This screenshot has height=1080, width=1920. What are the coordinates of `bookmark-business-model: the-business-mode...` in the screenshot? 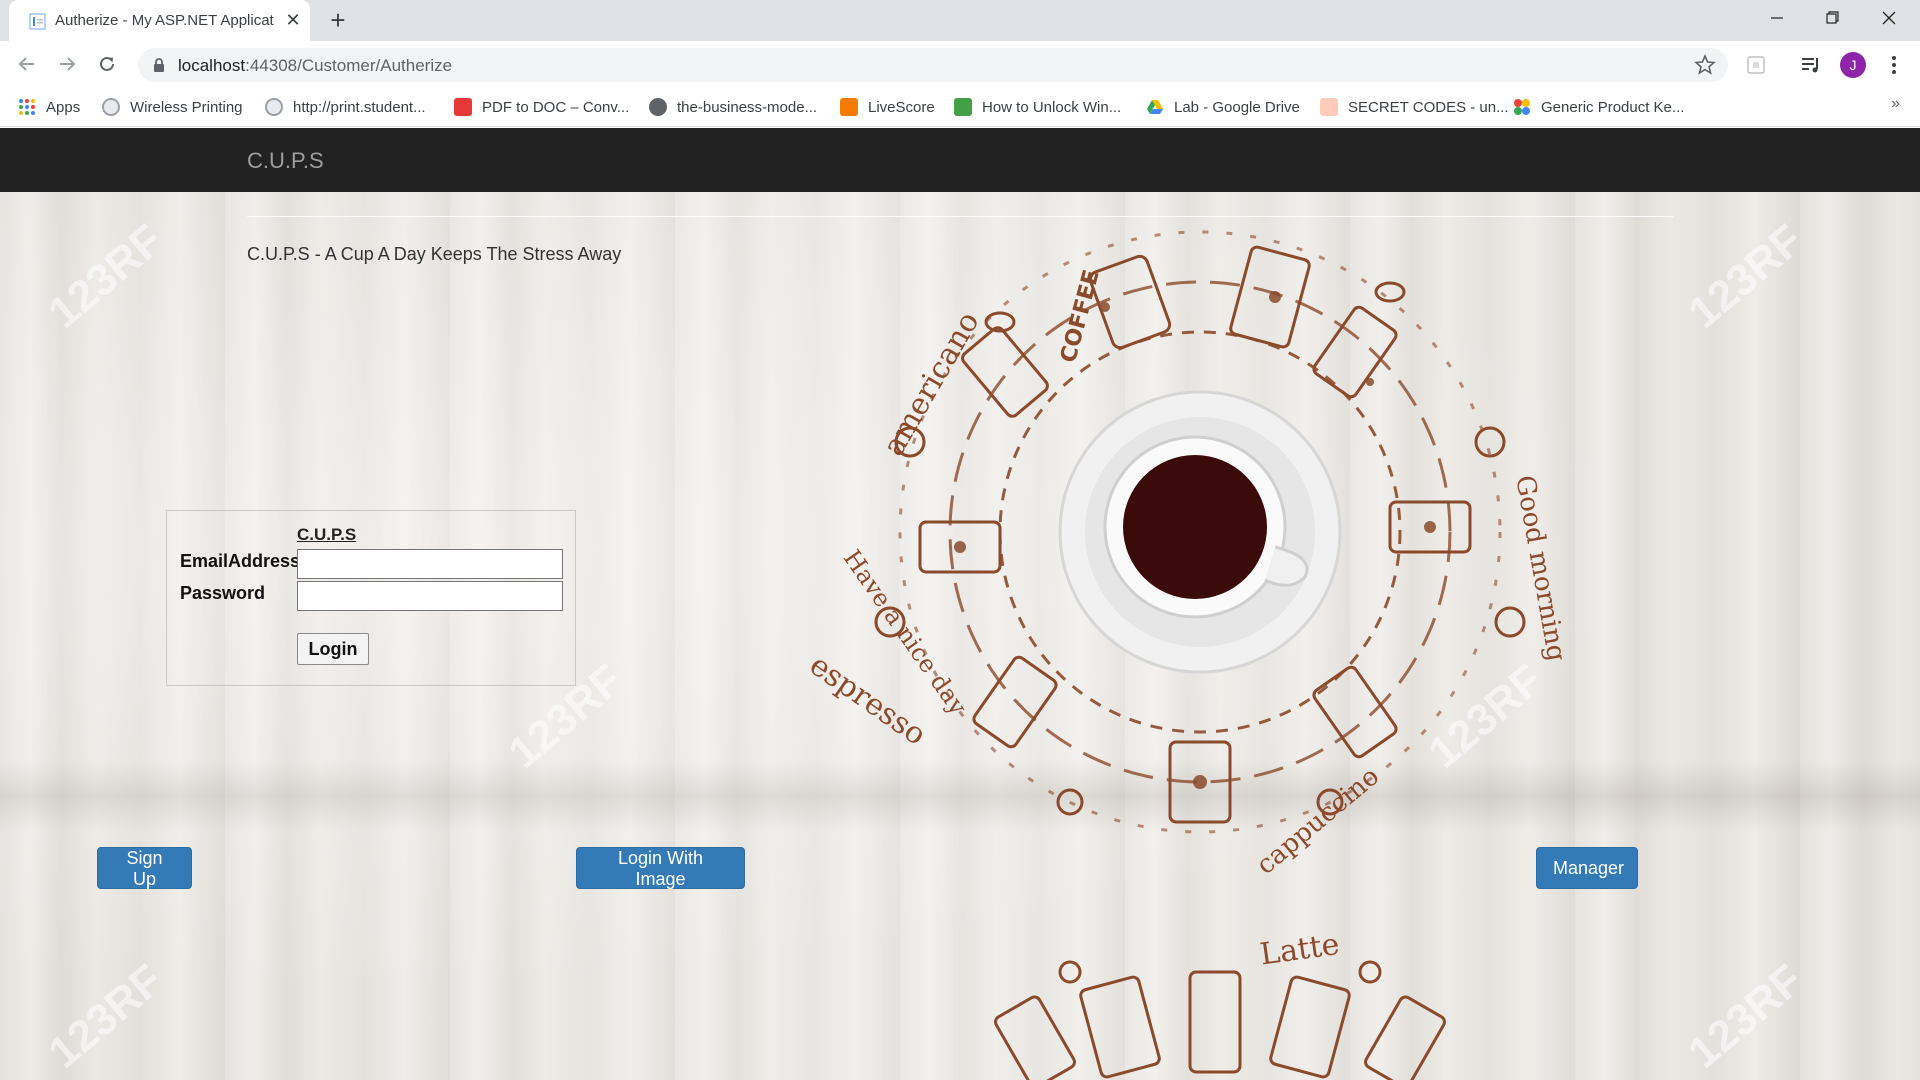 It's located at (733, 107).